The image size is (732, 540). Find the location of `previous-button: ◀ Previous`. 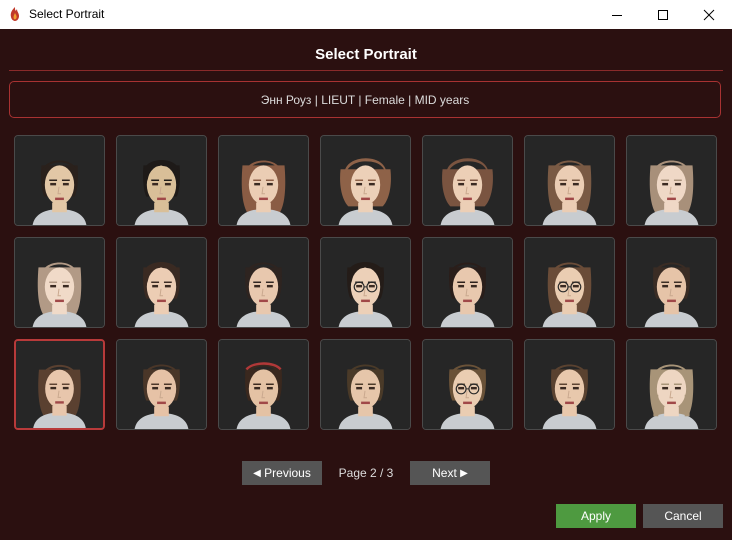

previous-button: ◀ Previous is located at coordinates (282, 473).